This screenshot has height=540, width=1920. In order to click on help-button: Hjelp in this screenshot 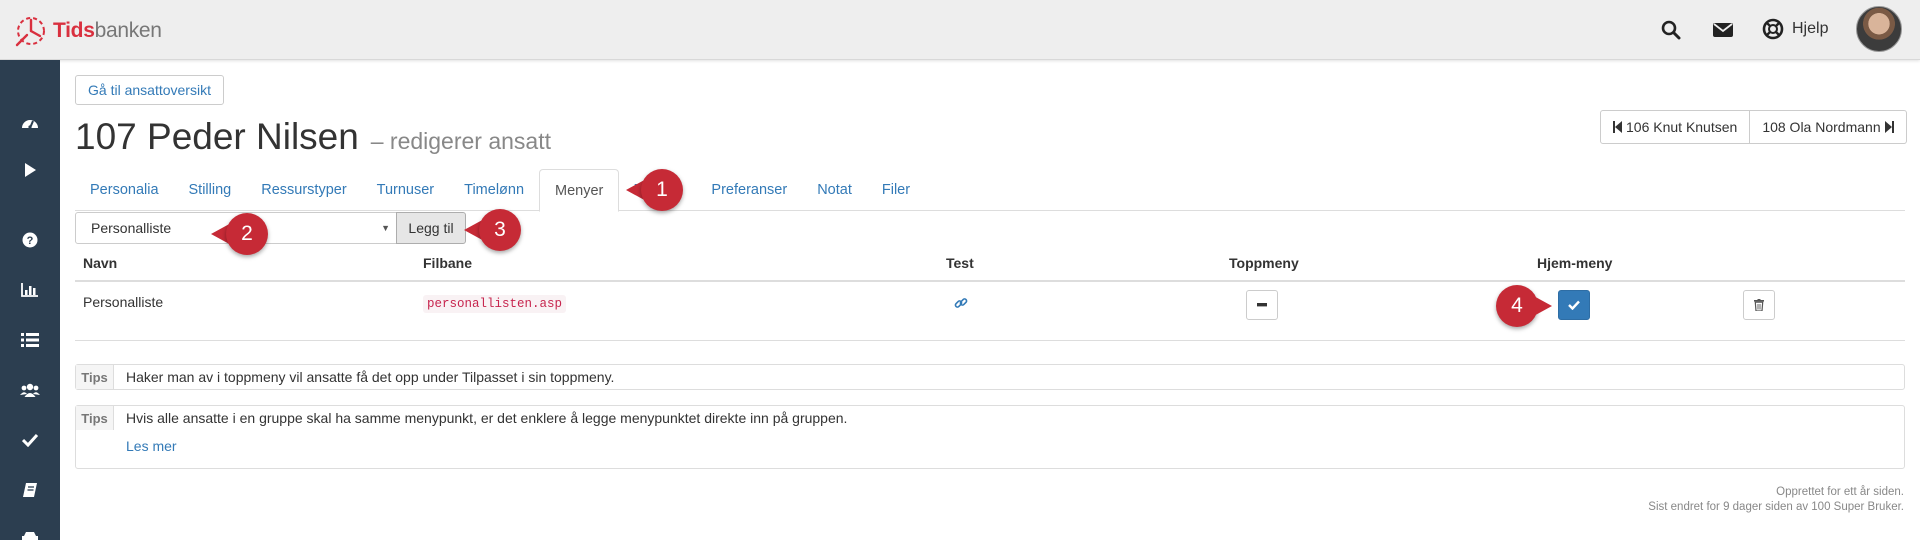, I will do `click(1795, 29)`.